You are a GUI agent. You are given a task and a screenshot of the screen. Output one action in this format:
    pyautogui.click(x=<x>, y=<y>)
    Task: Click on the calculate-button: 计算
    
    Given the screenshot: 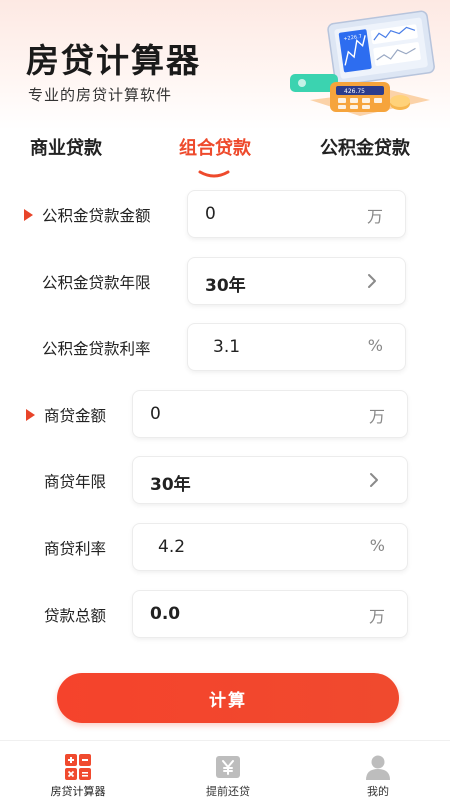 What is the action you would take?
    pyautogui.click(x=228, y=698)
    